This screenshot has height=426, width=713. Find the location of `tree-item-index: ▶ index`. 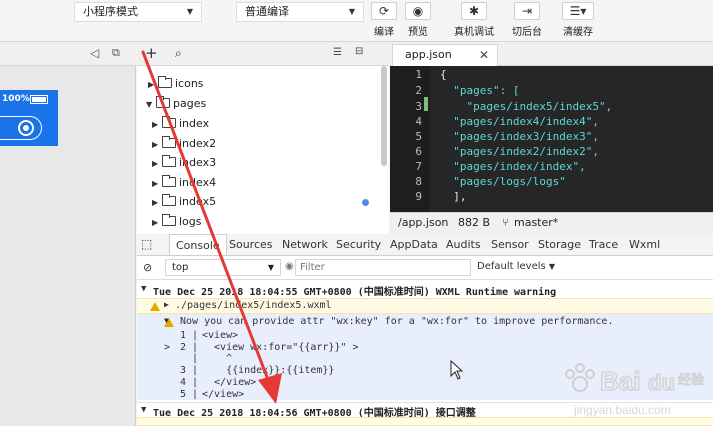

tree-item-index: ▶ index is located at coordinates (180, 123).